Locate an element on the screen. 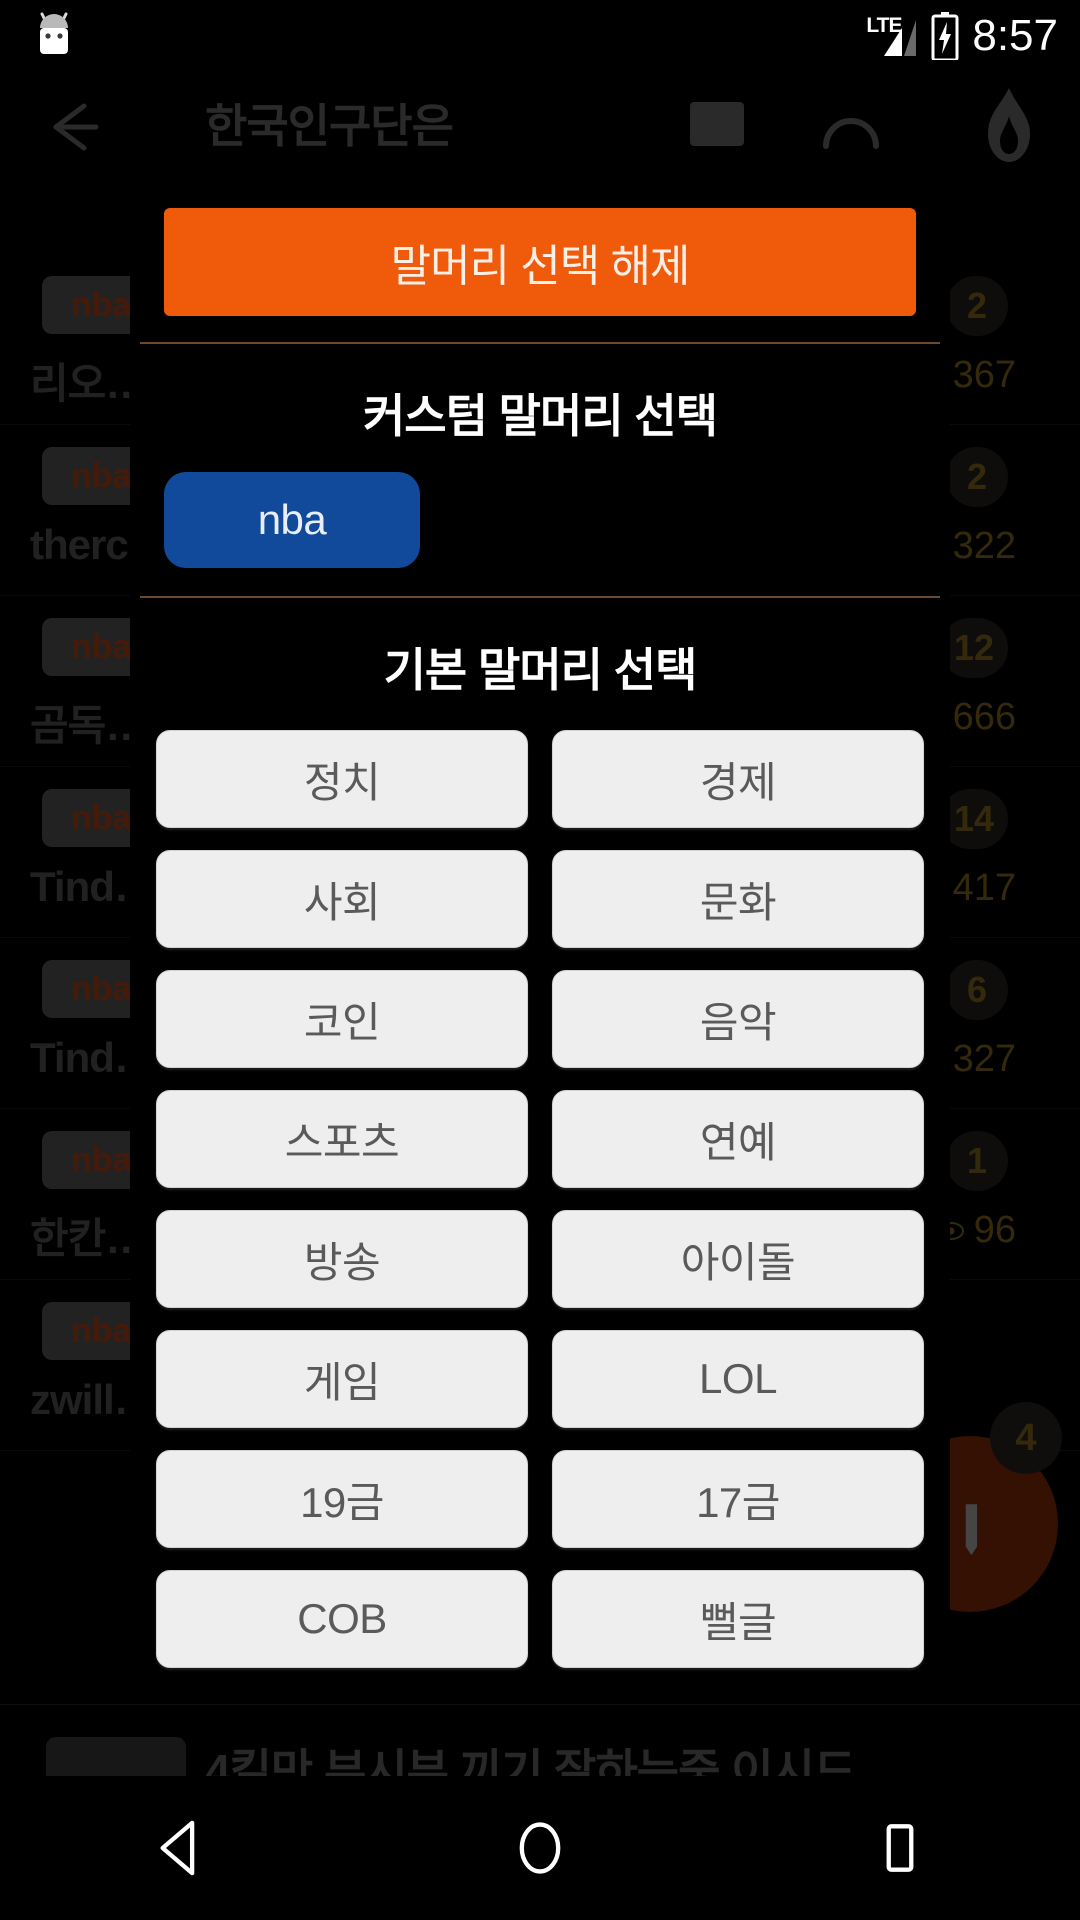 The height and width of the screenshot is (1920, 1080). nav-home-circle-icon is located at coordinates (540, 1848).